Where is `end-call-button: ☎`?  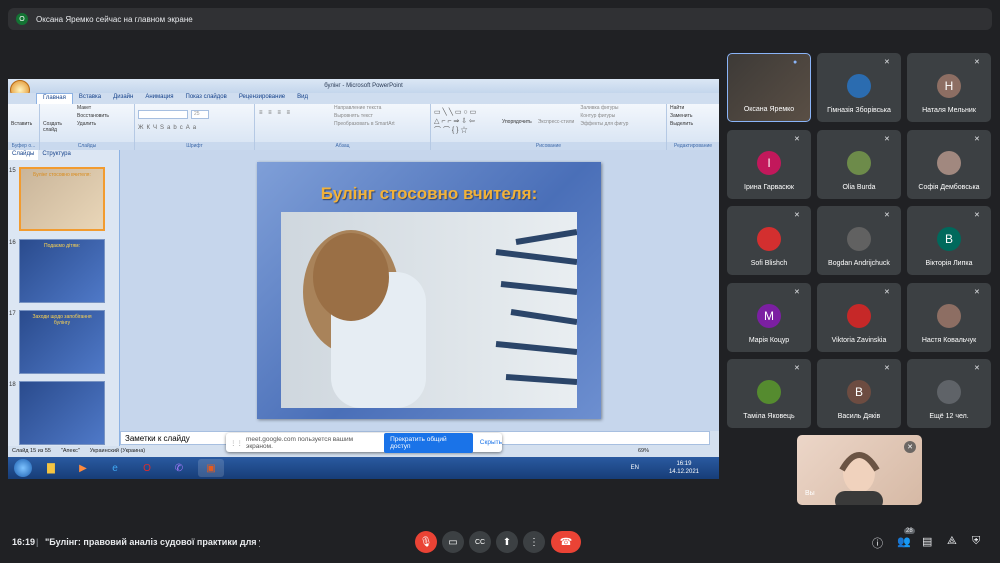
end-call-button: ☎ is located at coordinates (566, 542).